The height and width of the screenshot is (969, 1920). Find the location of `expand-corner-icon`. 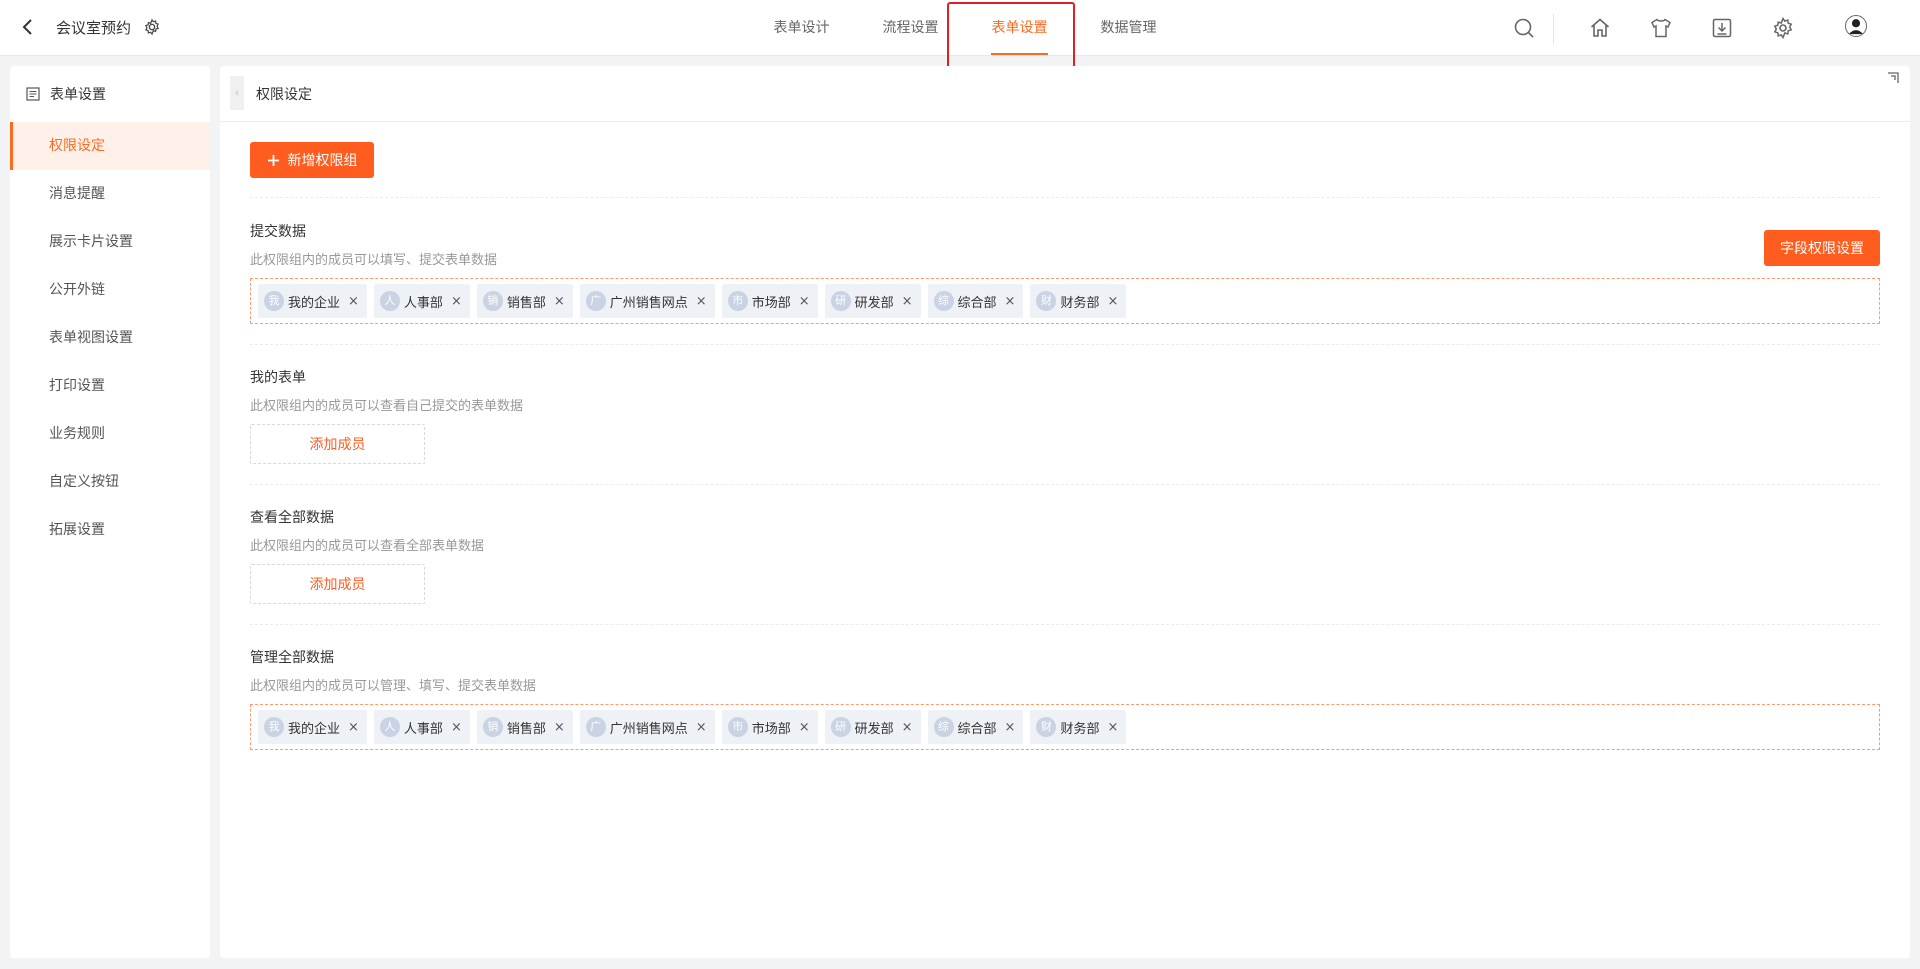

expand-corner-icon is located at coordinates (1893, 78).